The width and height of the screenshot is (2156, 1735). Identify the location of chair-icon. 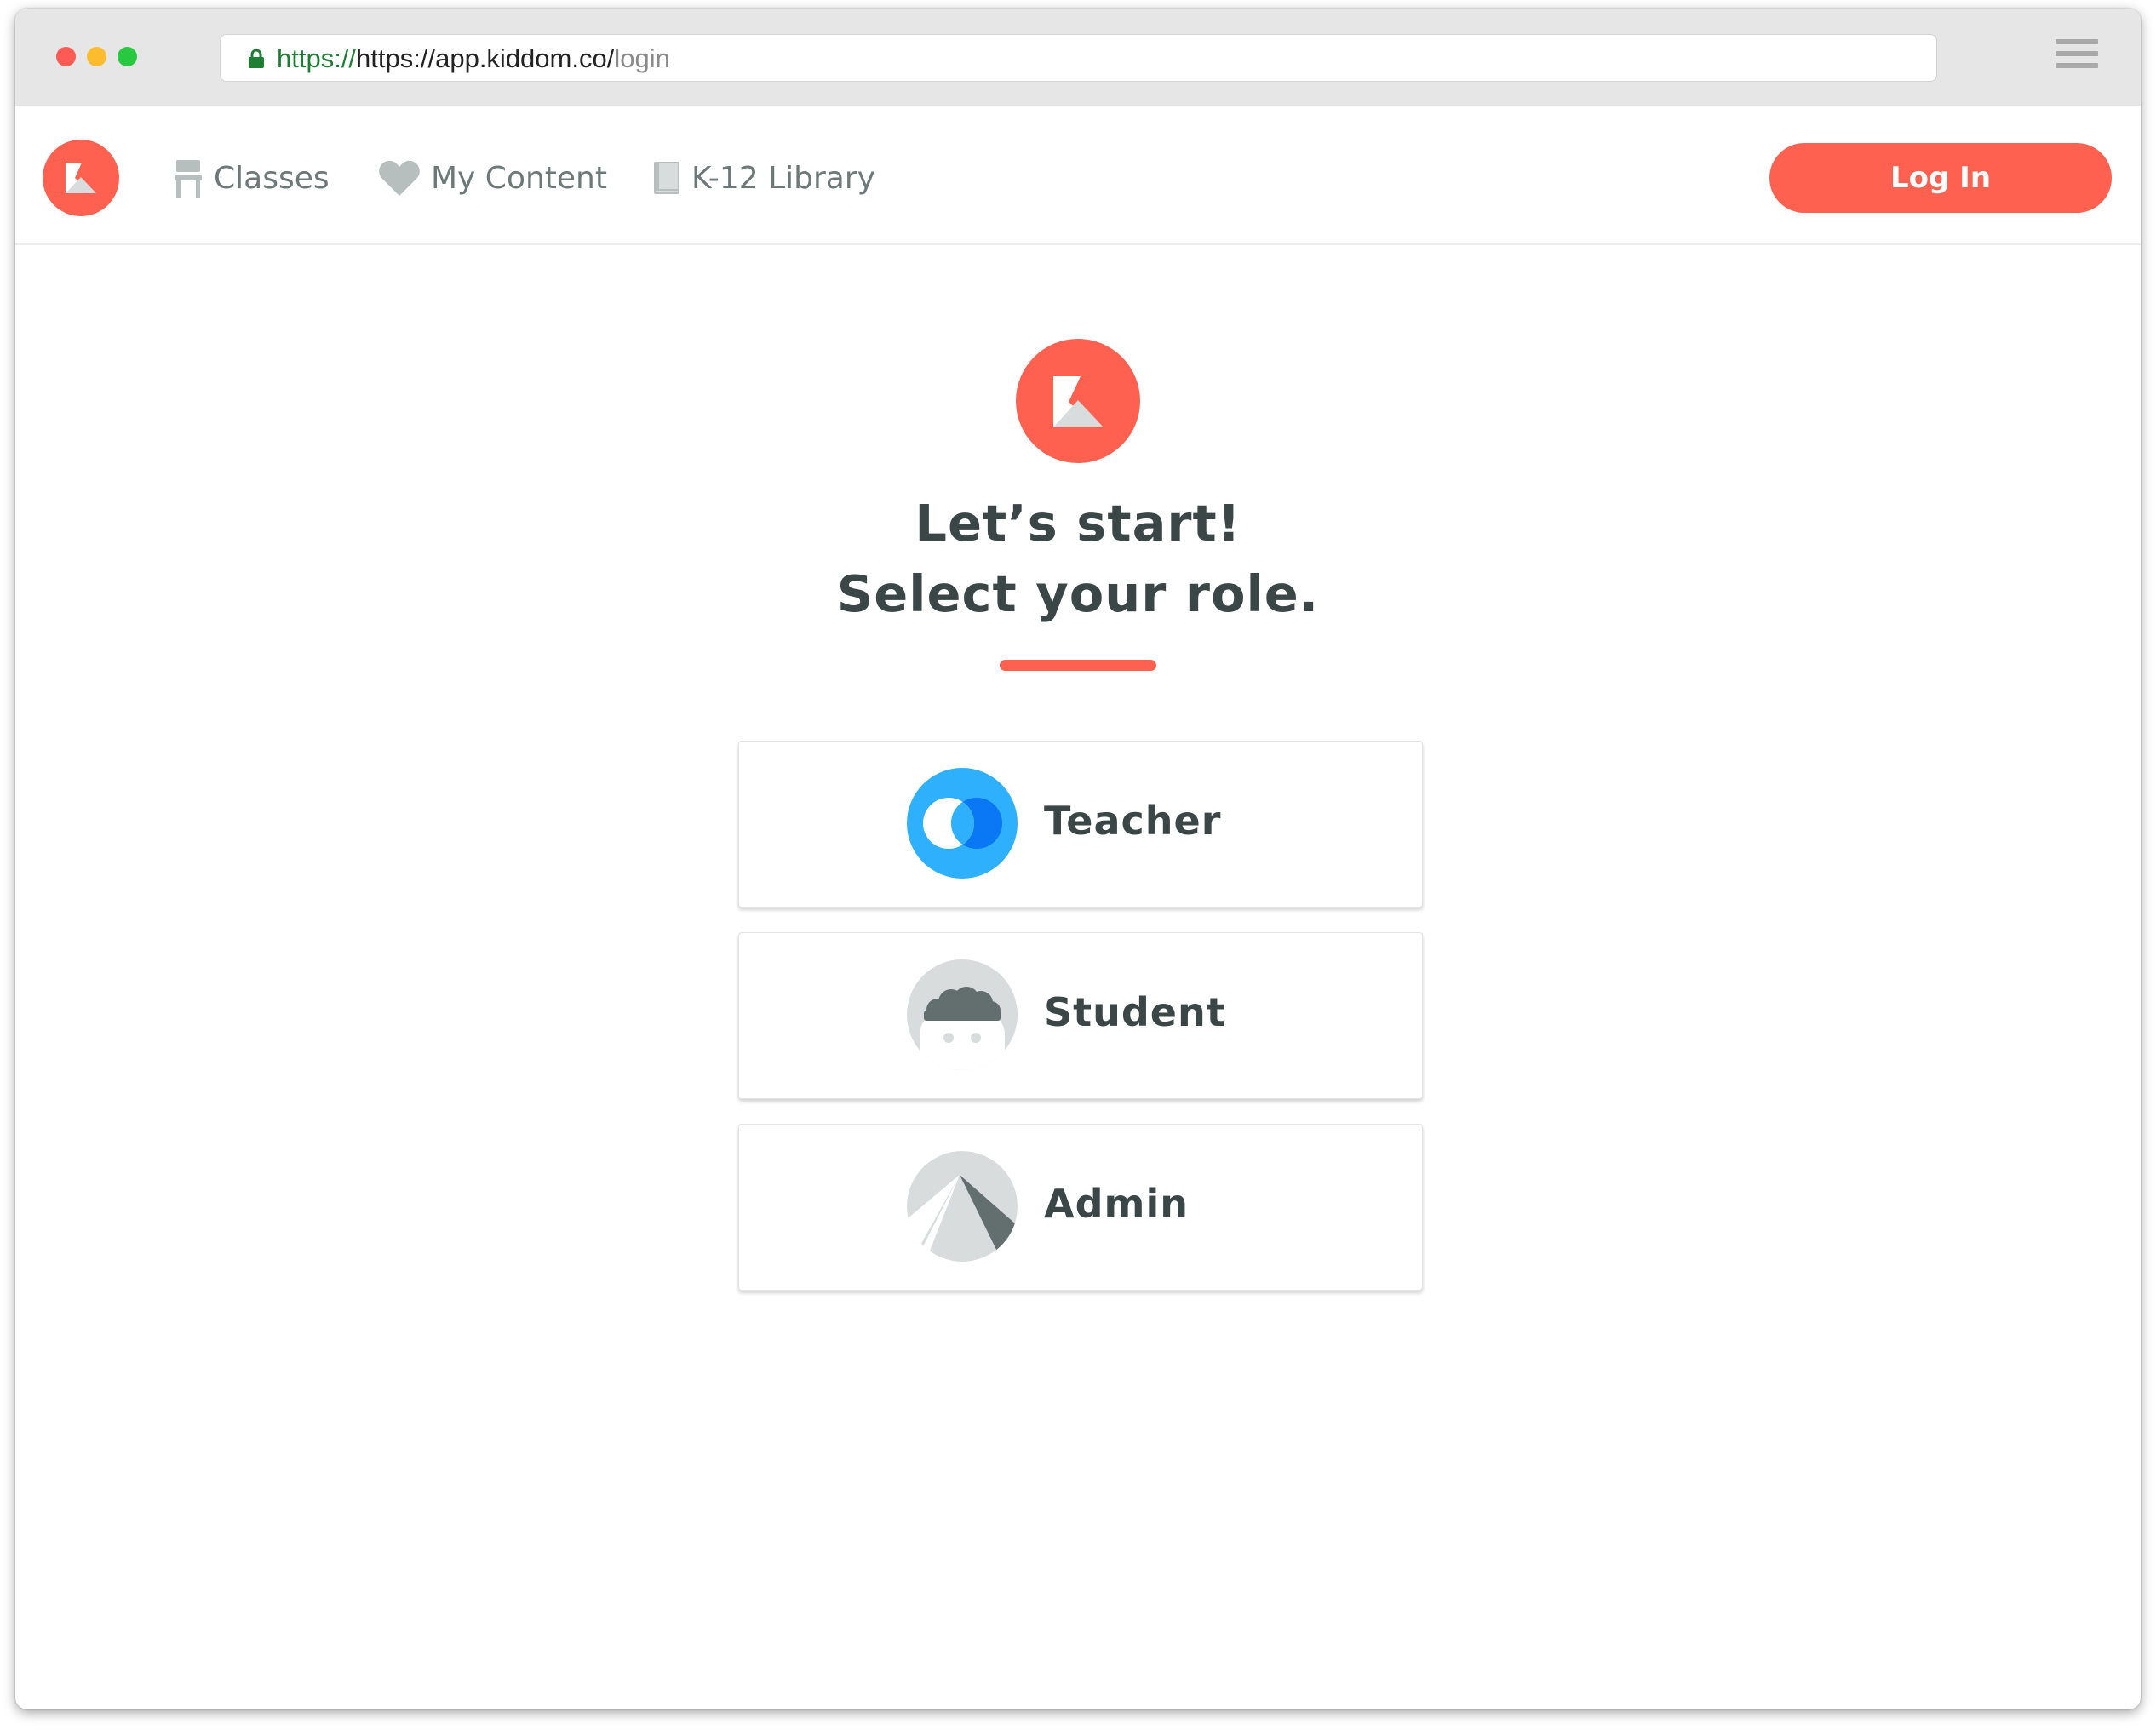
(188, 179).